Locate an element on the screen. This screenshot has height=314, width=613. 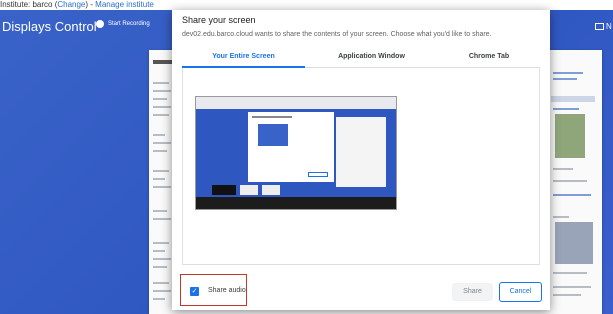
app-title: Displays Control is located at coordinates (49, 26).